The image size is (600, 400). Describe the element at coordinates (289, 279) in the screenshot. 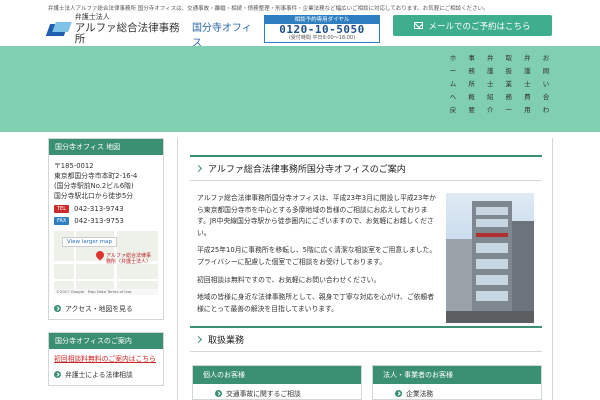

I see `paragraph: 初回相談は無料ですので、お気軽にお問い合わせください。` at that location.